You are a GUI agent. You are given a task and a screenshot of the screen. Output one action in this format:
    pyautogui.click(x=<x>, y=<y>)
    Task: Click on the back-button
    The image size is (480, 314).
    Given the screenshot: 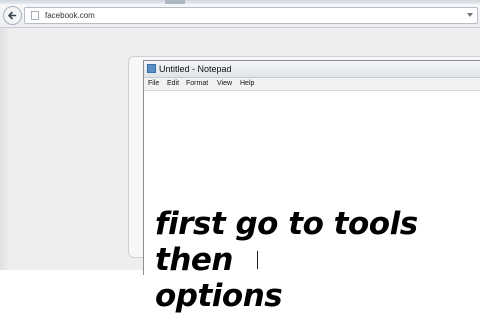 What is the action you would take?
    pyautogui.click(x=12, y=15)
    